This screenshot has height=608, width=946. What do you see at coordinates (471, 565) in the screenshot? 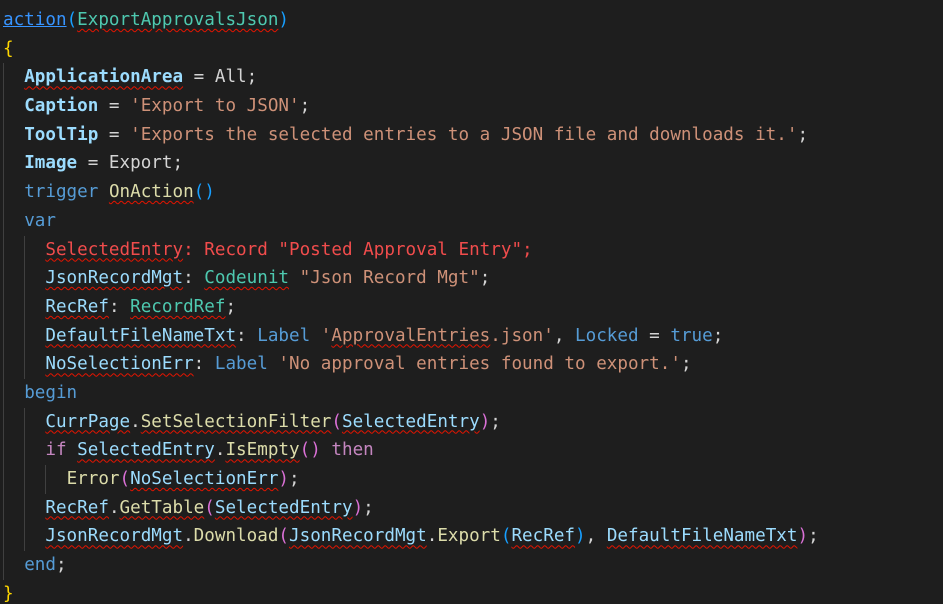
I see `code-line: end;` at bounding box center [471, 565].